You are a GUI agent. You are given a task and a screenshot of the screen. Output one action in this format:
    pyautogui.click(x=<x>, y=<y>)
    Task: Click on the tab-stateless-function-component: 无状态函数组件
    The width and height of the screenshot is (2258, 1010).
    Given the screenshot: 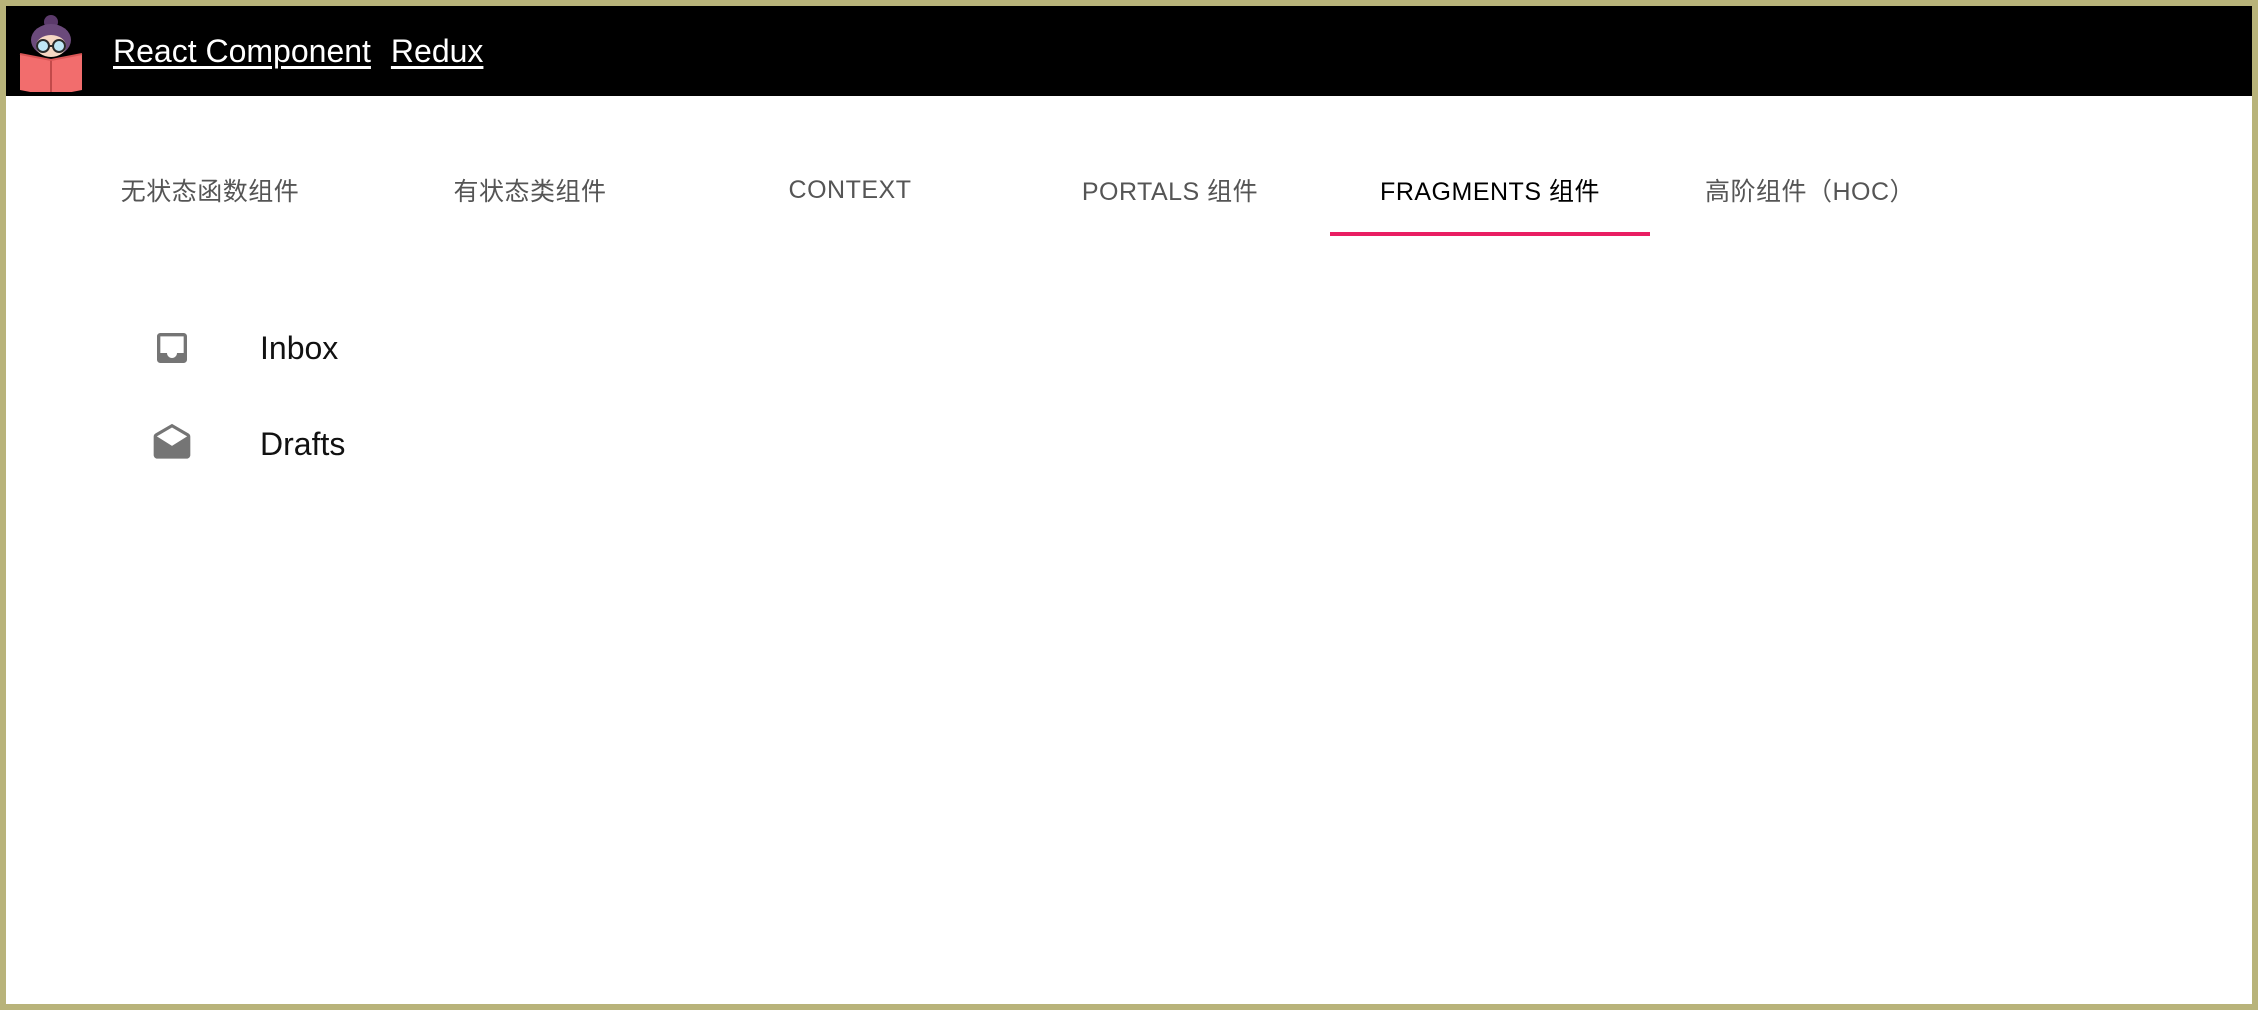 What is the action you would take?
    pyautogui.click(x=210, y=190)
    